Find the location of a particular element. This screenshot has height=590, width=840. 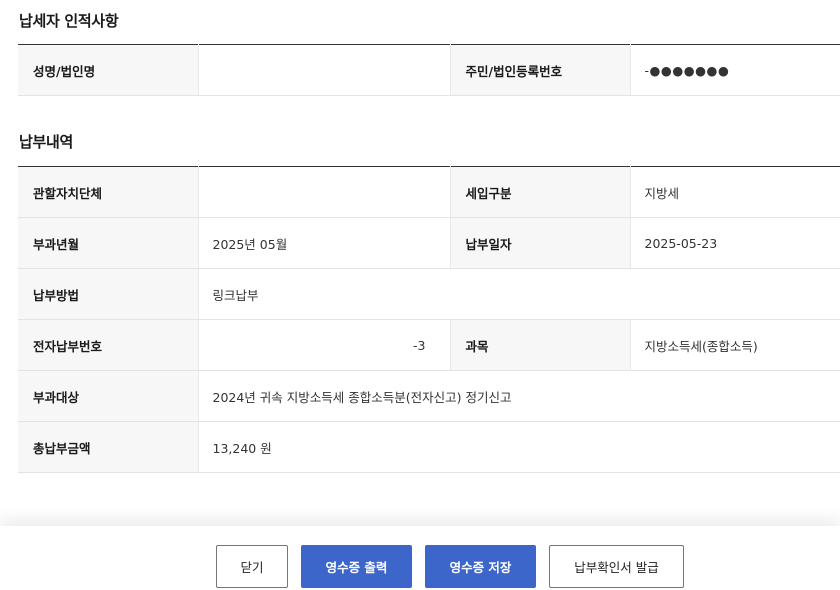

target-label: 부과대상 is located at coordinates (108, 396).